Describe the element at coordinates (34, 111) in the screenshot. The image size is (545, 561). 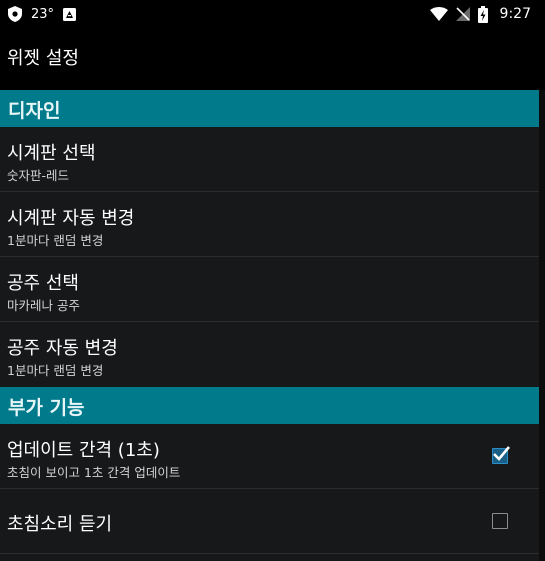
I see `section-header-label: 디자인` at that location.